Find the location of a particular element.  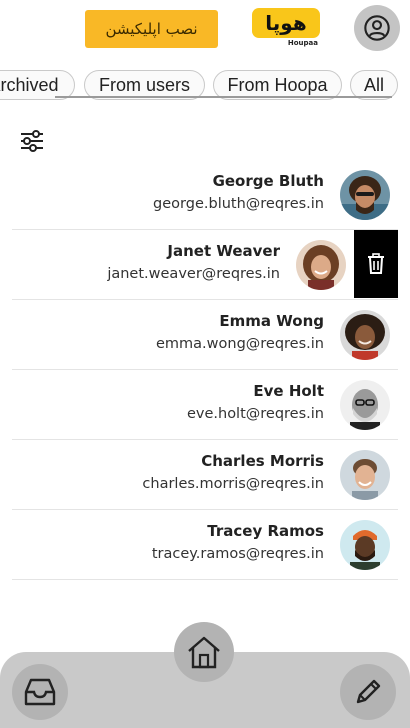

sliders-icon is located at coordinates (32, 141).